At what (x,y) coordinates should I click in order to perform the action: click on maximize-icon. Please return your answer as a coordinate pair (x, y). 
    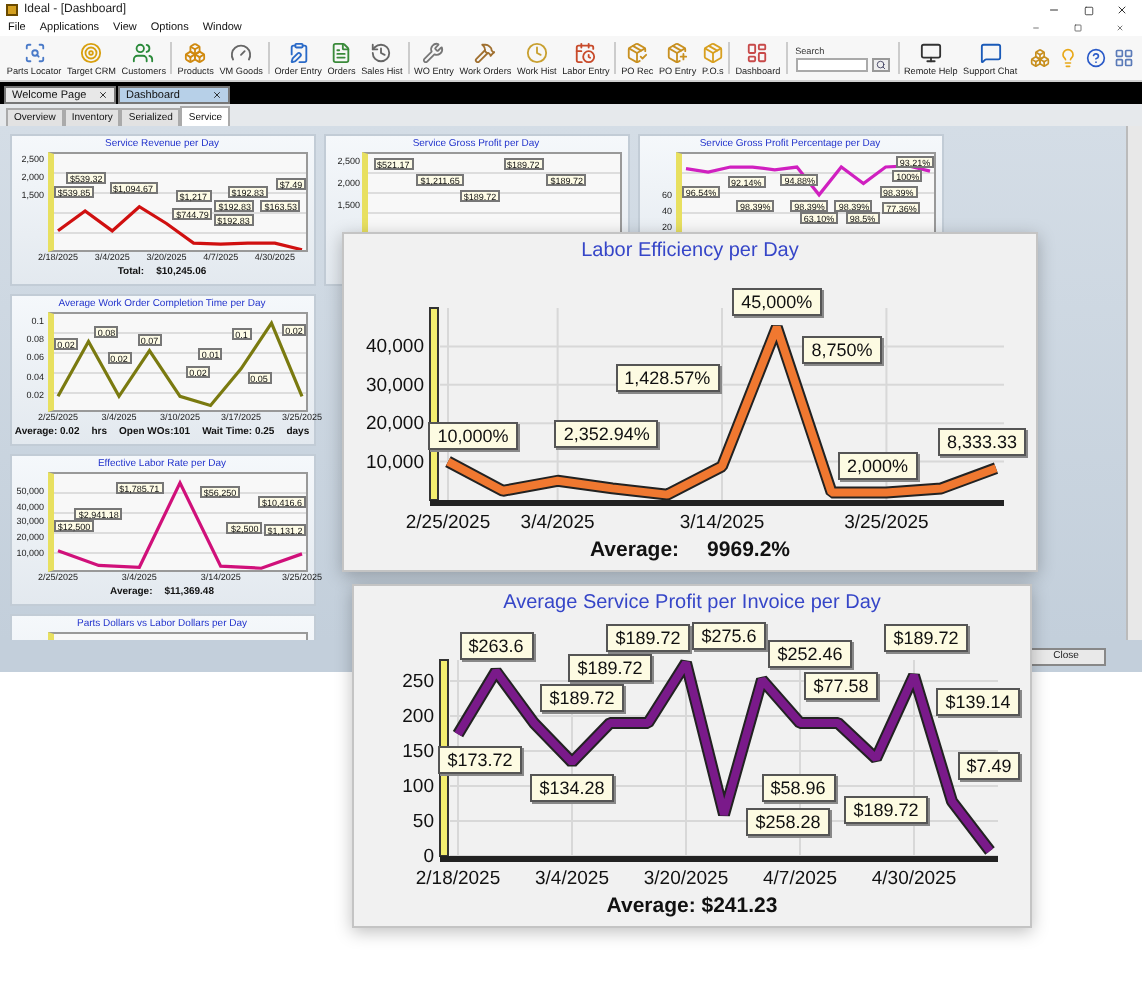
    Looking at the image, I should click on (1088, 10).